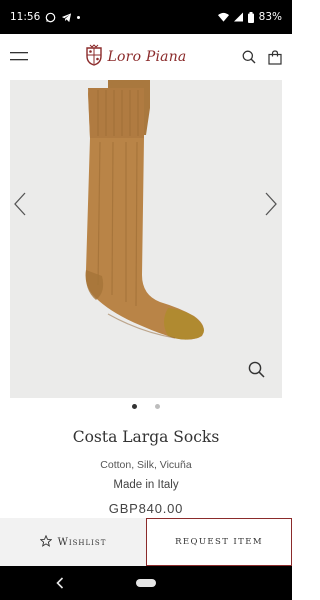 This screenshot has width=320, height=600. What do you see at coordinates (66, 17) in the screenshot?
I see `telegram-icon` at bounding box center [66, 17].